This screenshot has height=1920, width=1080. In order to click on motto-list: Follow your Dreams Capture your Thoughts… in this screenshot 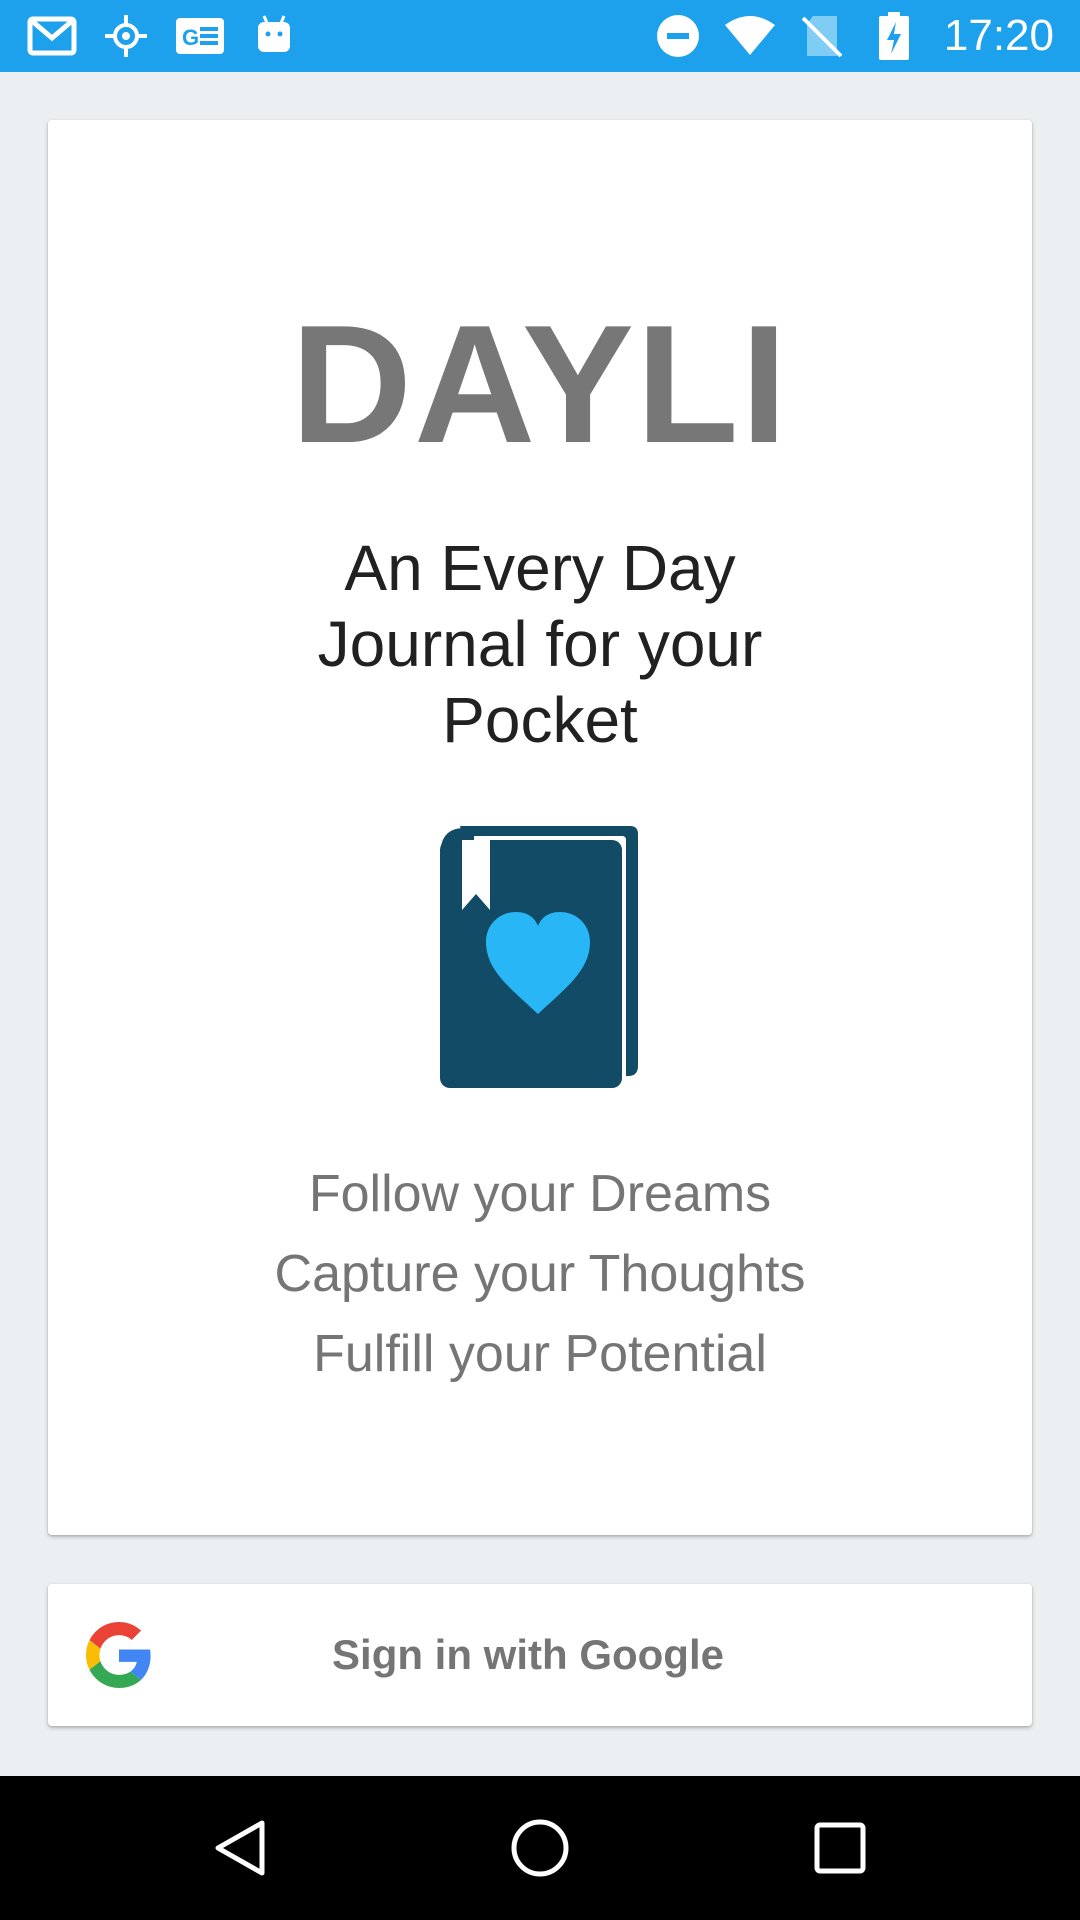, I will do `click(540, 1274)`.